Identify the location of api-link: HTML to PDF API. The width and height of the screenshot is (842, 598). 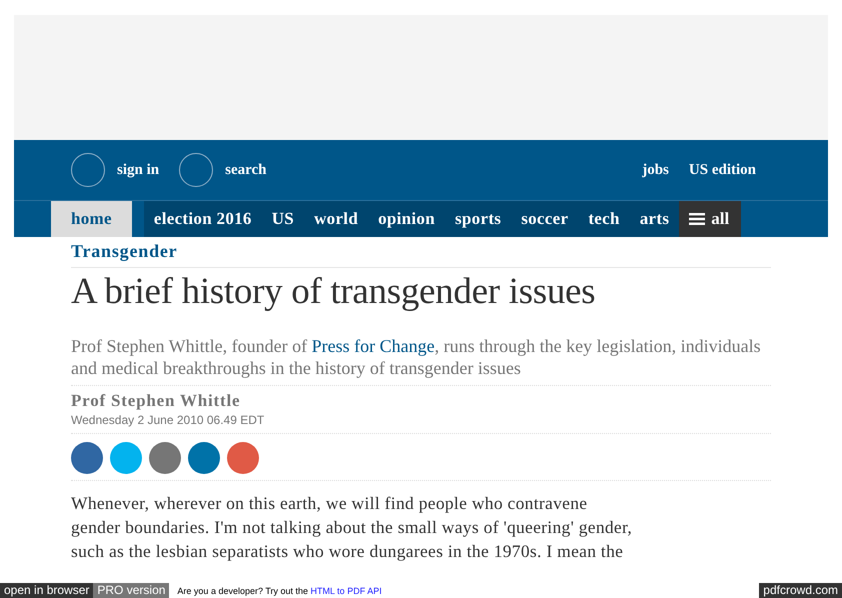
(346, 591).